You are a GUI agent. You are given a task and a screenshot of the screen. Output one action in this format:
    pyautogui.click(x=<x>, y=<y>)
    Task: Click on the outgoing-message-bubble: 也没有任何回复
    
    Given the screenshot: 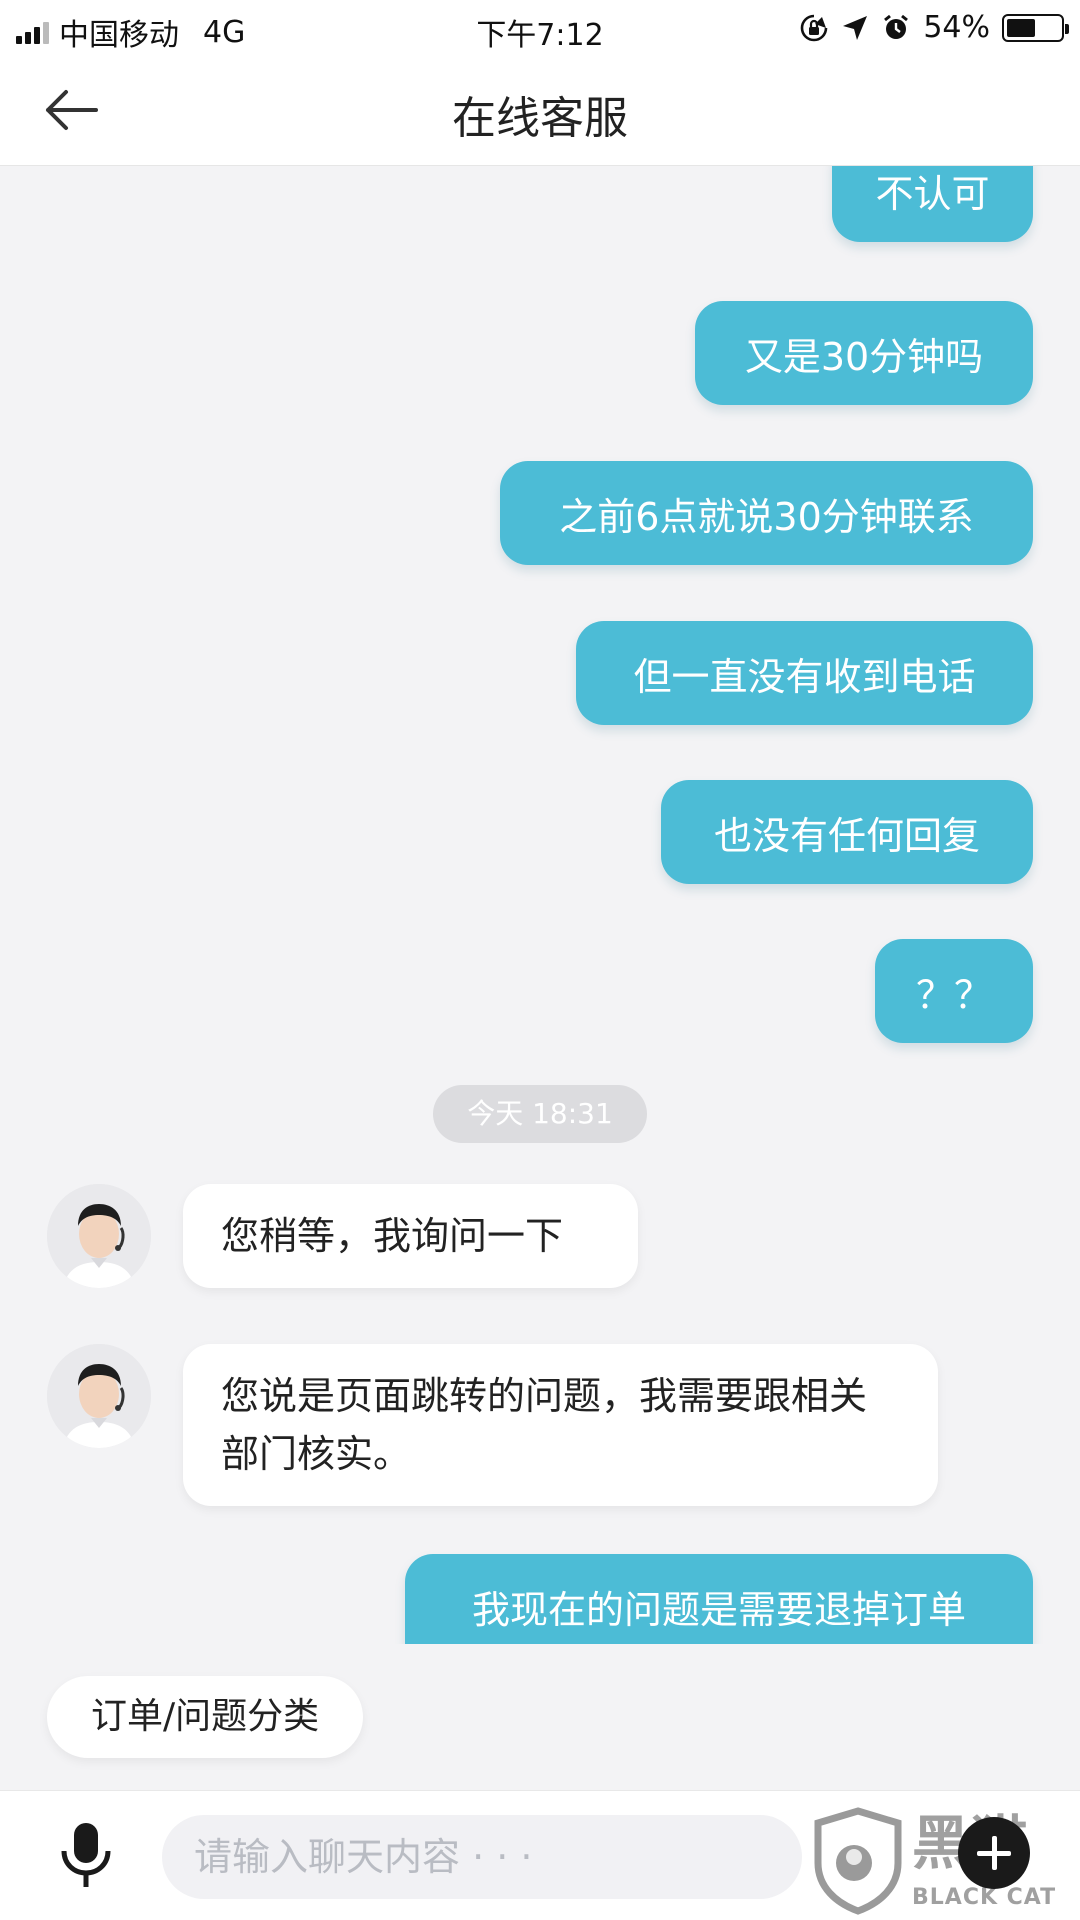 What is the action you would take?
    pyautogui.click(x=847, y=832)
    